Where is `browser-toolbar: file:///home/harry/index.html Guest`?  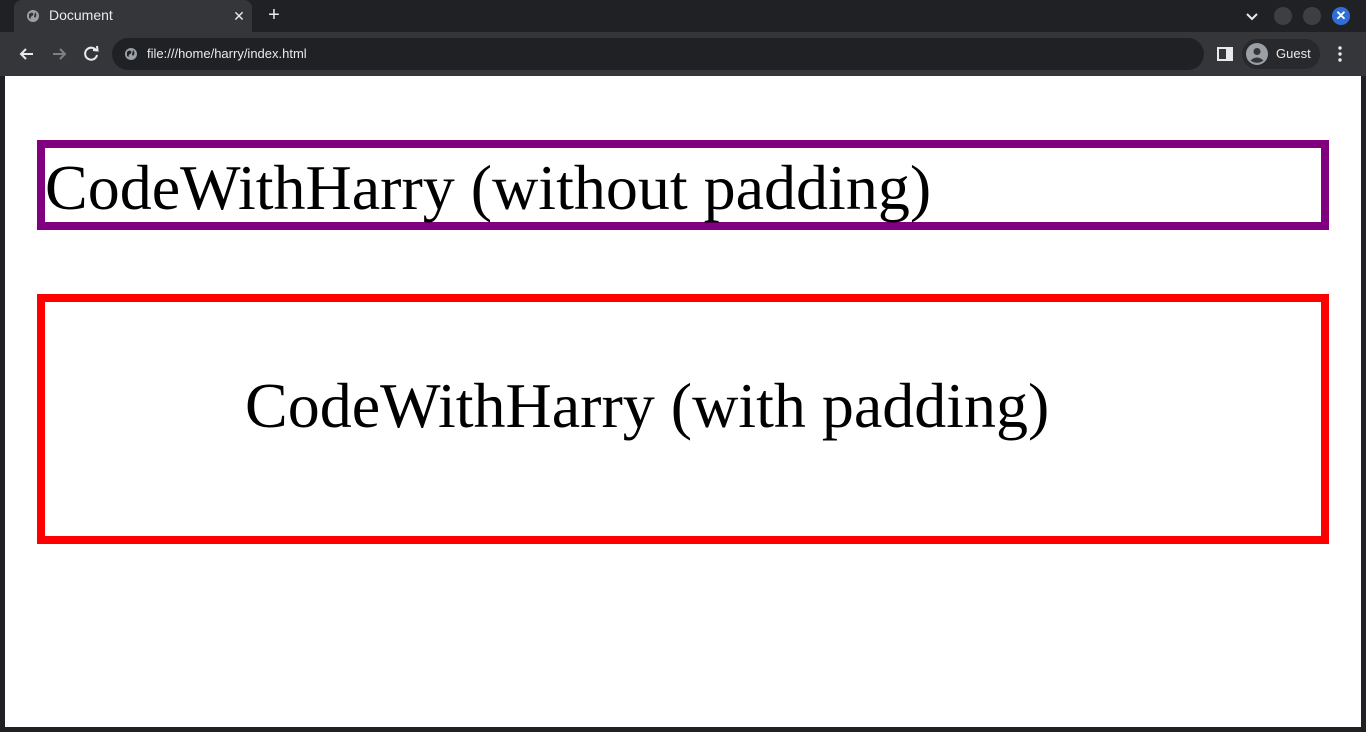
browser-toolbar: file:///home/harry/index.html Guest is located at coordinates (683, 54).